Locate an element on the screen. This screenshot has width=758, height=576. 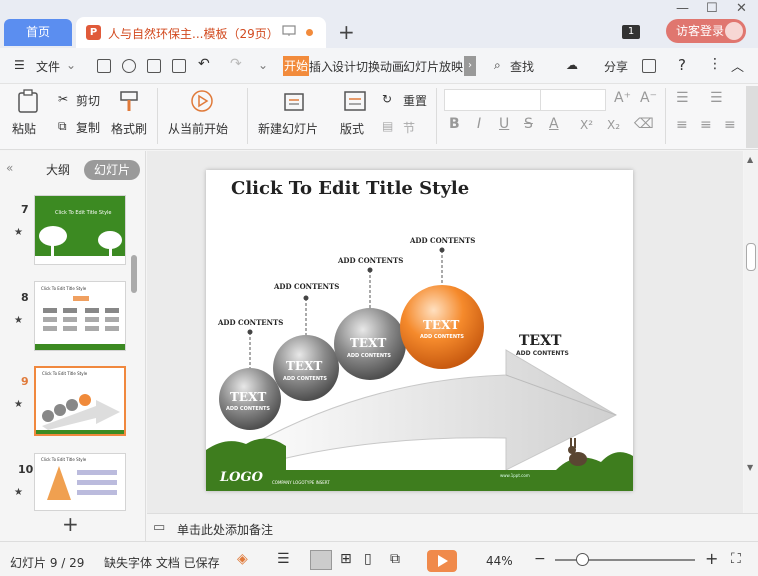
content-label-2: ADD CONTENTS is located at coordinates (306, 286).